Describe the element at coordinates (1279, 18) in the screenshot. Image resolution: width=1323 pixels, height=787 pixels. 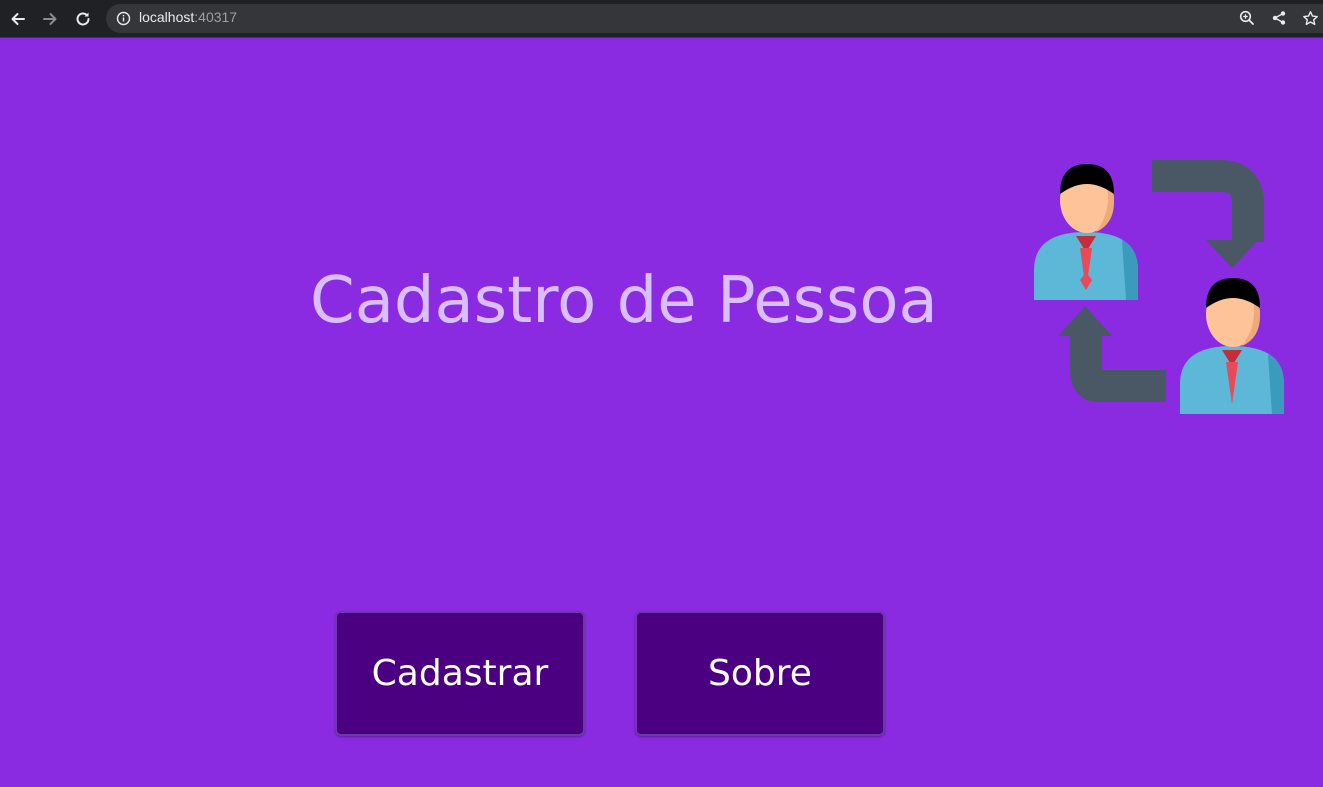
I see `share-icon` at that location.